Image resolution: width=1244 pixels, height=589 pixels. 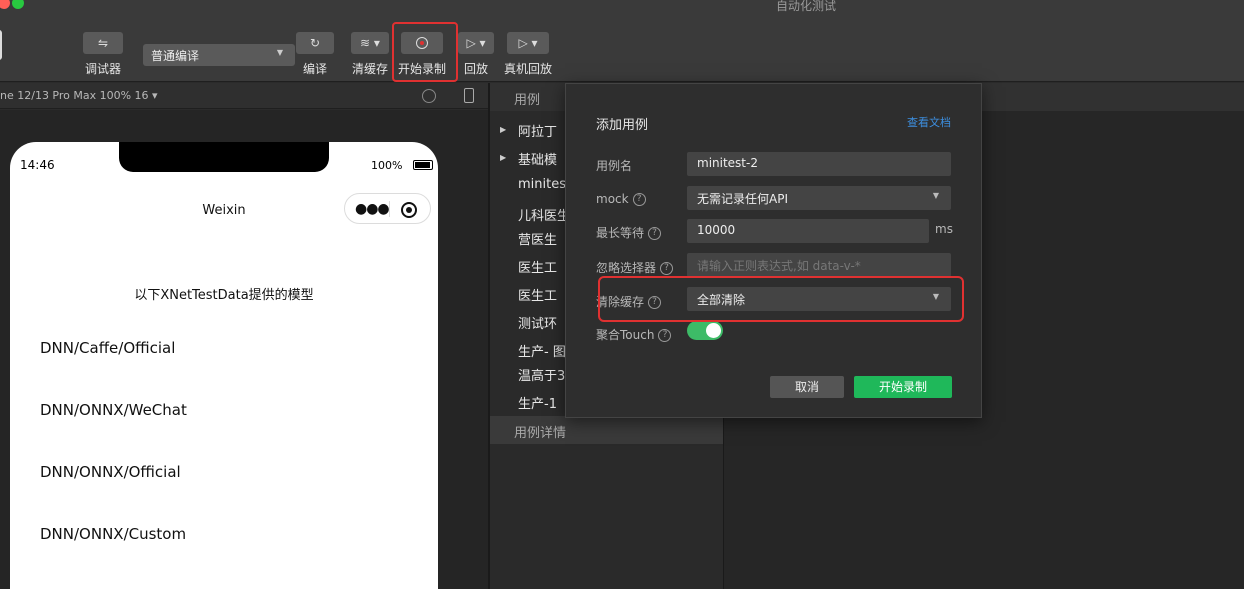 I want to click on start-record-button: 开始录制, so click(x=903, y=387).